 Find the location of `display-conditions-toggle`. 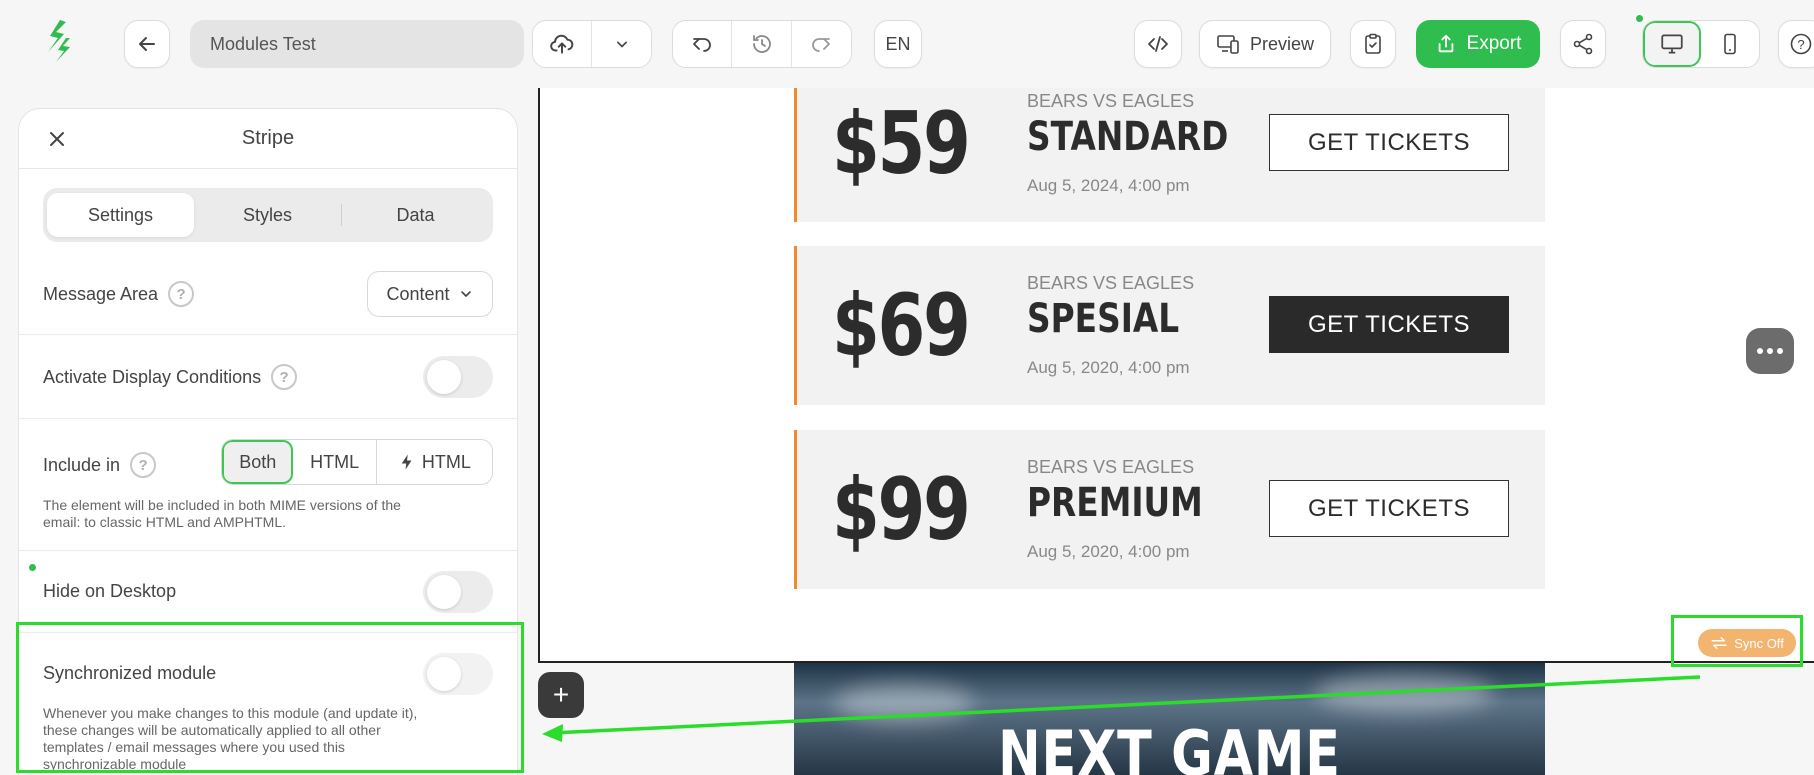

display-conditions-toggle is located at coordinates (458, 377).